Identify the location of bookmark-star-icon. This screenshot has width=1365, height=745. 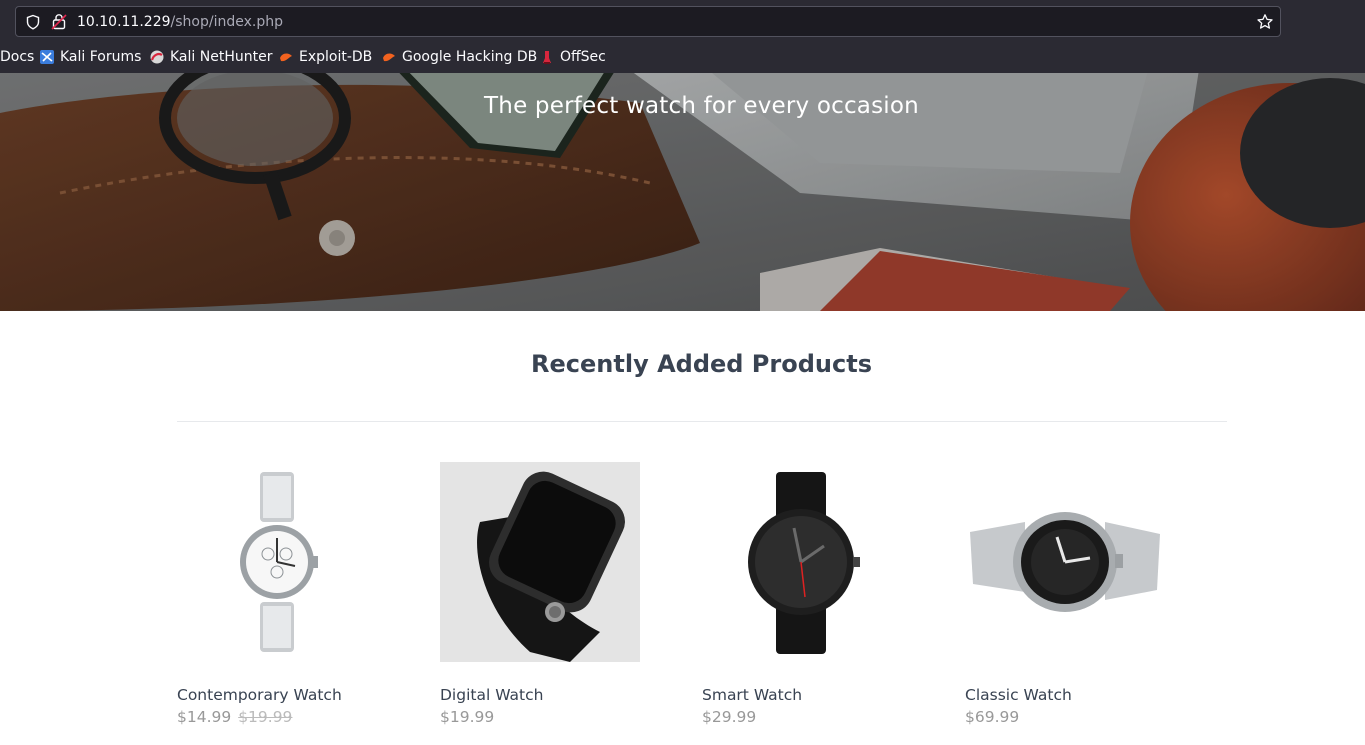
(1265, 22).